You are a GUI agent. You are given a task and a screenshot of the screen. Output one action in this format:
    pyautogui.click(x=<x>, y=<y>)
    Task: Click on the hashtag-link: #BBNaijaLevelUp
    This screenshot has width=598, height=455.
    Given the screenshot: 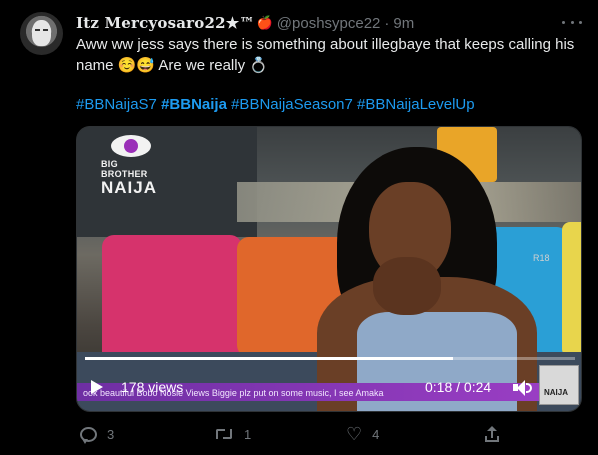 What is the action you would take?
    pyautogui.click(x=416, y=104)
    